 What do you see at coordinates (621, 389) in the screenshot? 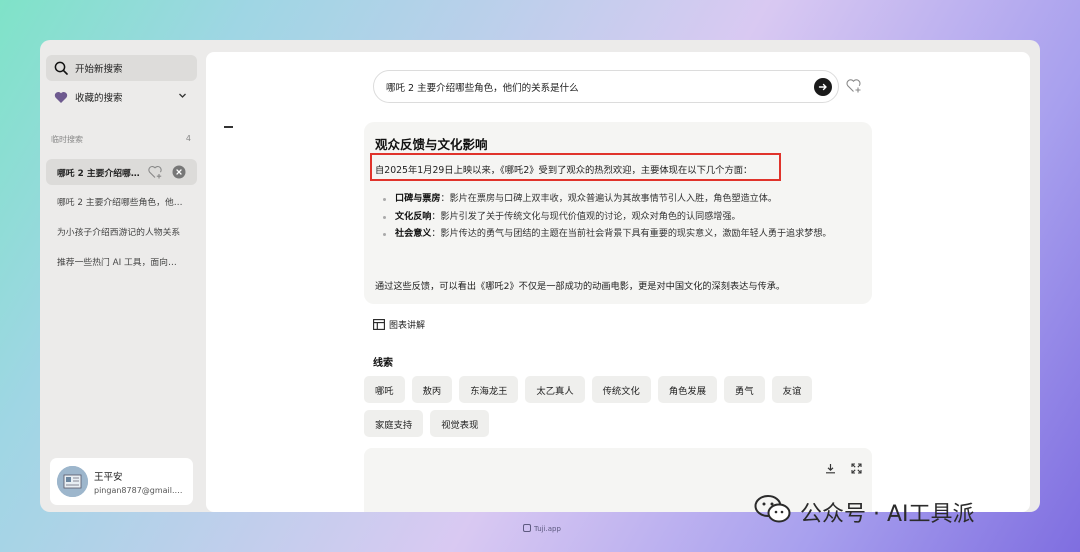
I see `clue-tag: 传统文化` at bounding box center [621, 389].